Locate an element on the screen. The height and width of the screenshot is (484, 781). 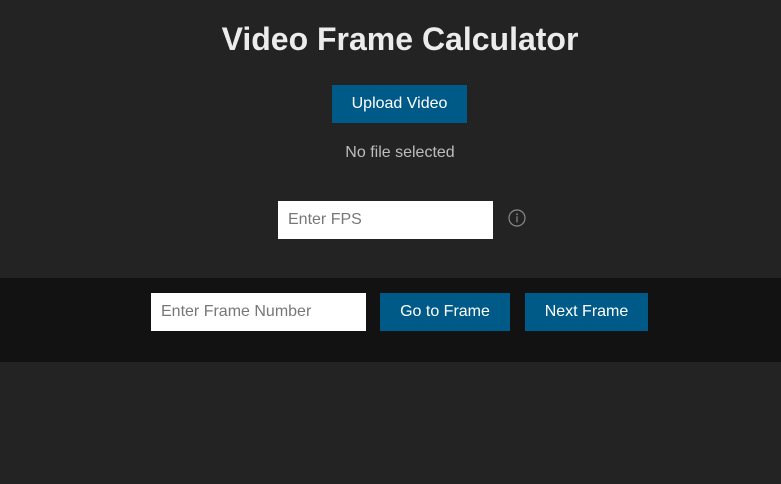
next-frame-button: Next Frame is located at coordinates (586, 312).